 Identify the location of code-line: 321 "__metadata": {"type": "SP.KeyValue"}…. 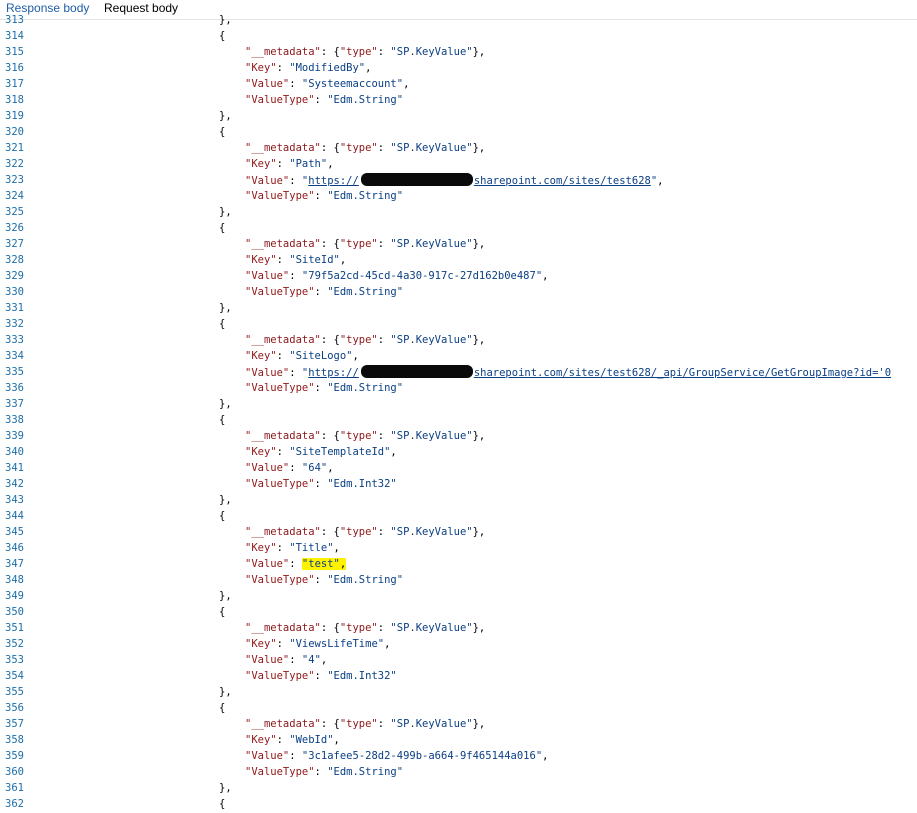
(458, 148).